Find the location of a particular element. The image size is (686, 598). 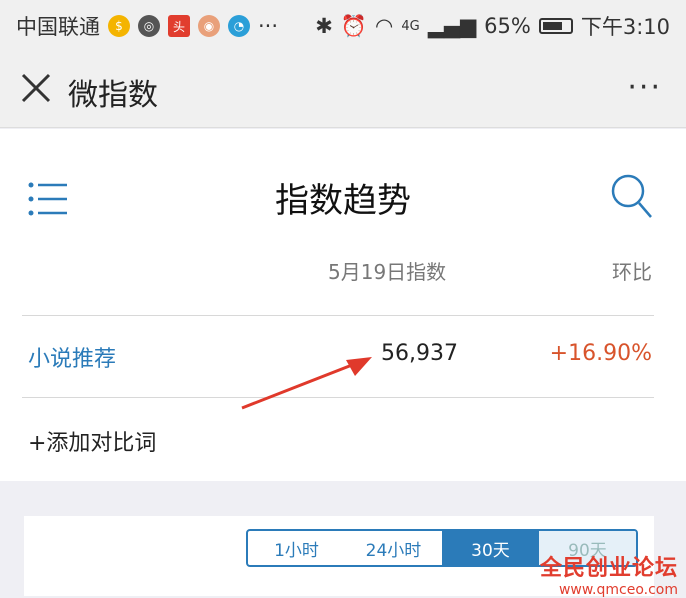

watermark-title: 全民创业论坛 is located at coordinates (608, 568).